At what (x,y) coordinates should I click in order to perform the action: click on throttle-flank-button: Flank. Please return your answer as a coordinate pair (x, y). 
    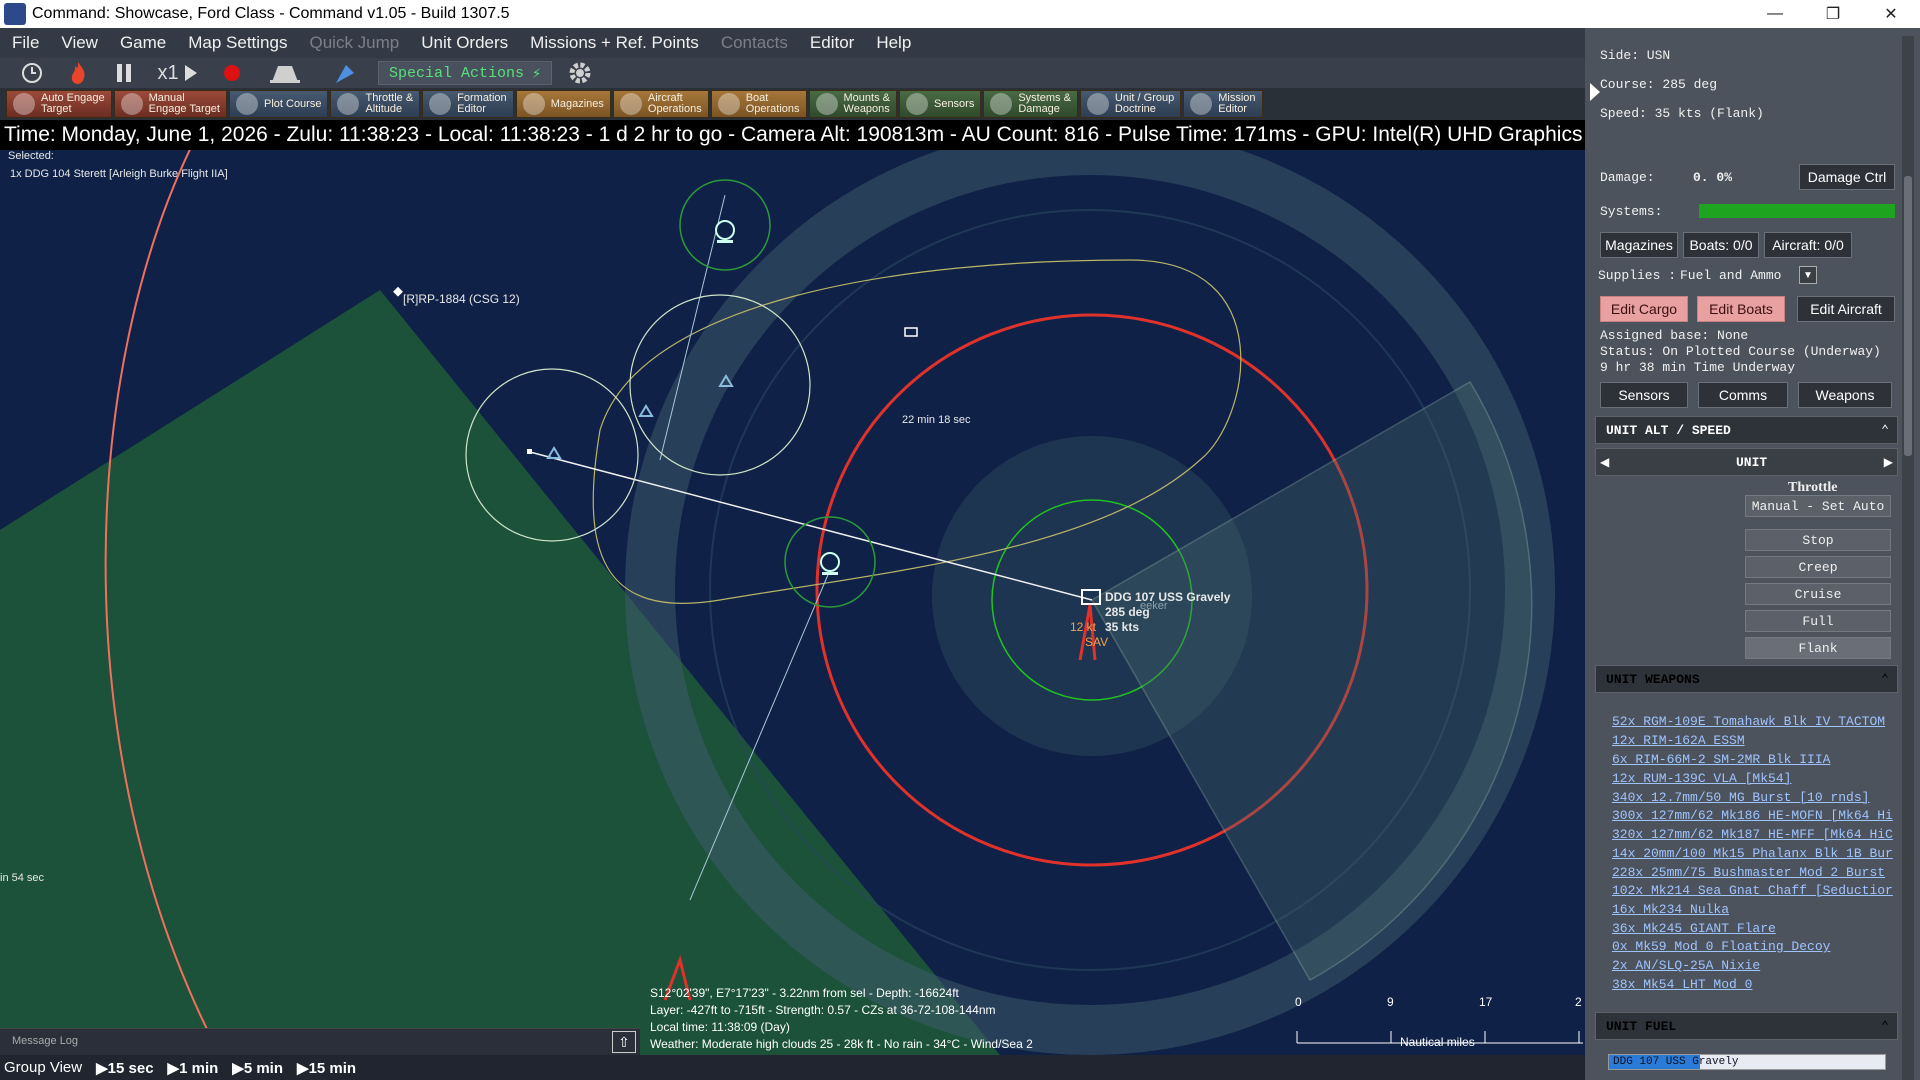
    Looking at the image, I should click on (1818, 648).